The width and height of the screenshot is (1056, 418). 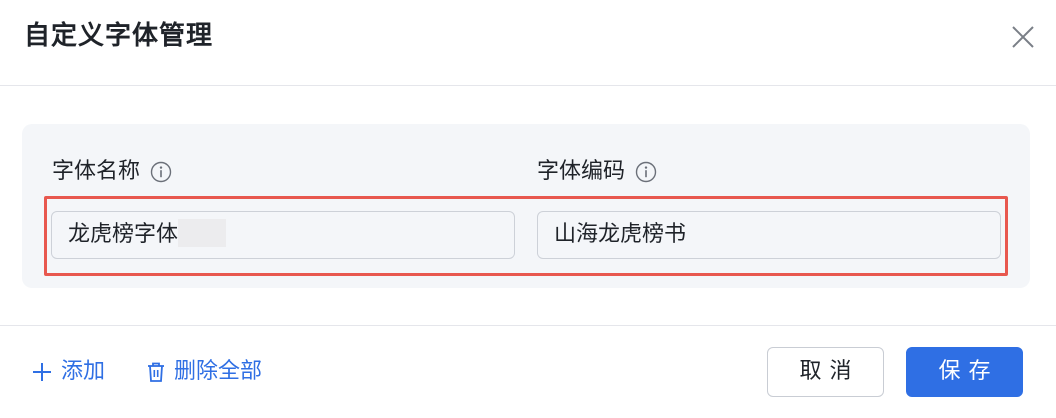 I want to click on font-name-label: 字体名称, so click(x=112, y=172).